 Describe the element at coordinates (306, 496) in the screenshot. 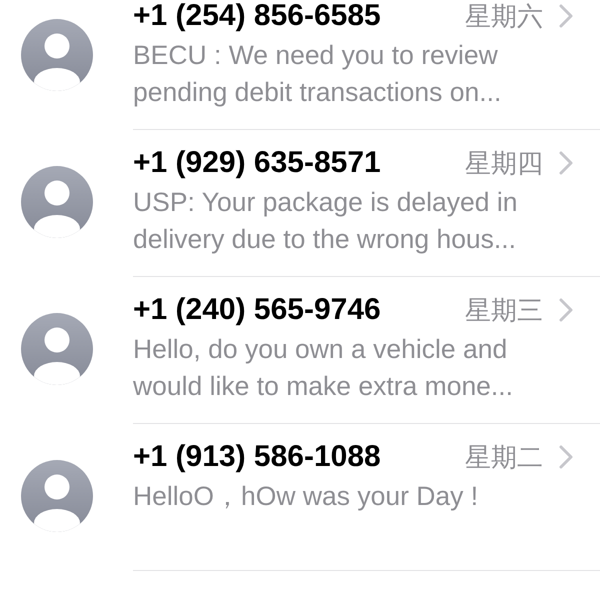

I see `message-preview: HelloO，hOw was your Day !` at that location.